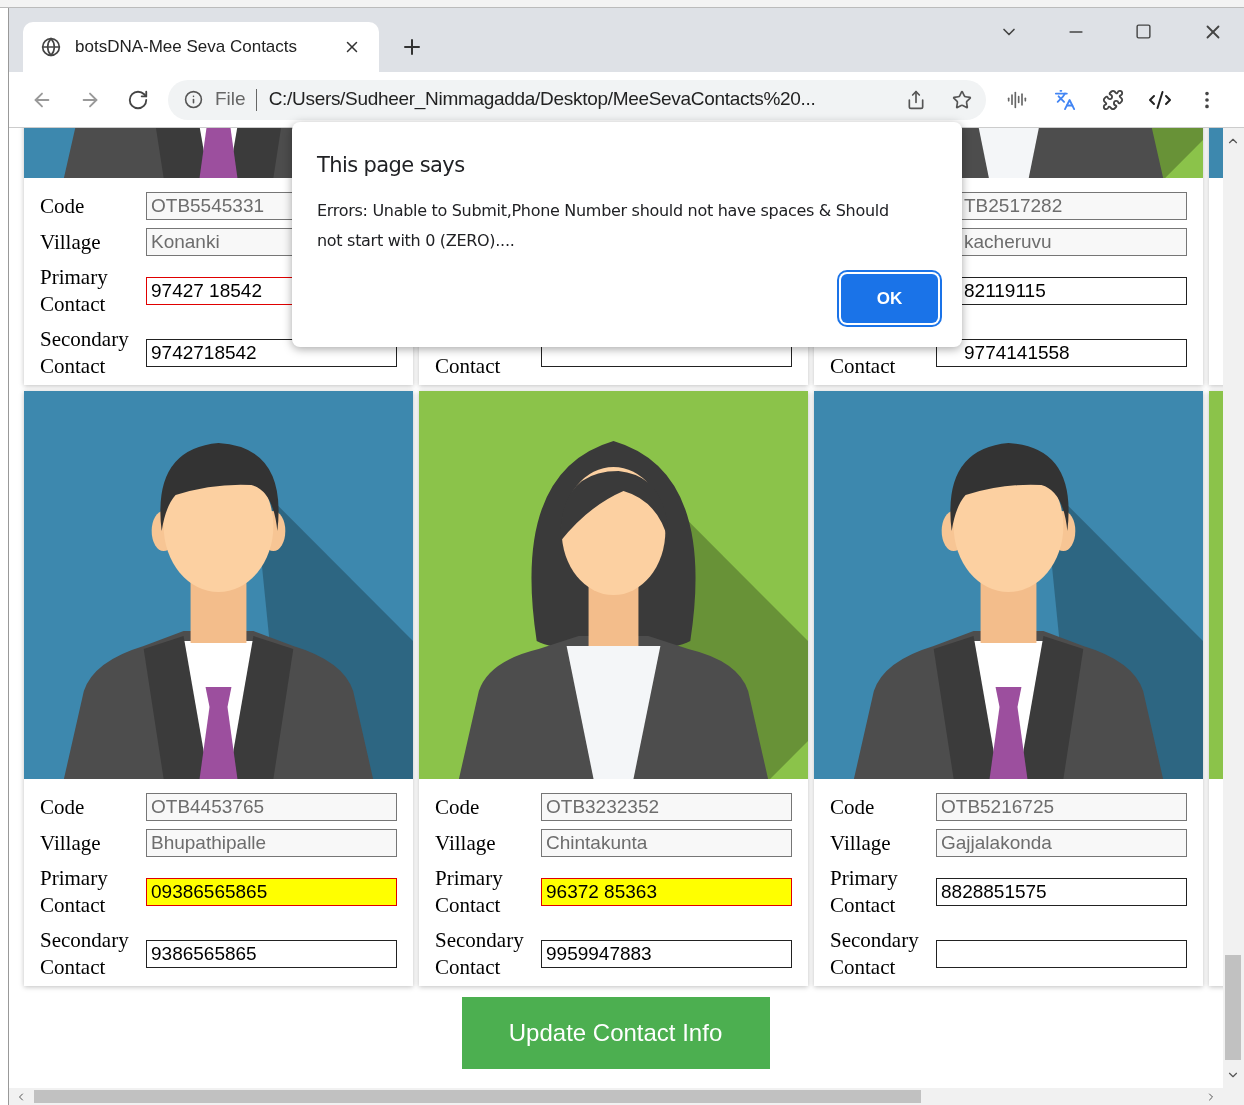 This screenshot has width=1244, height=1105. Describe the element at coordinates (187, 47) in the screenshot. I see `tab-title: botsDNA-Mee Seva Contacts` at that location.